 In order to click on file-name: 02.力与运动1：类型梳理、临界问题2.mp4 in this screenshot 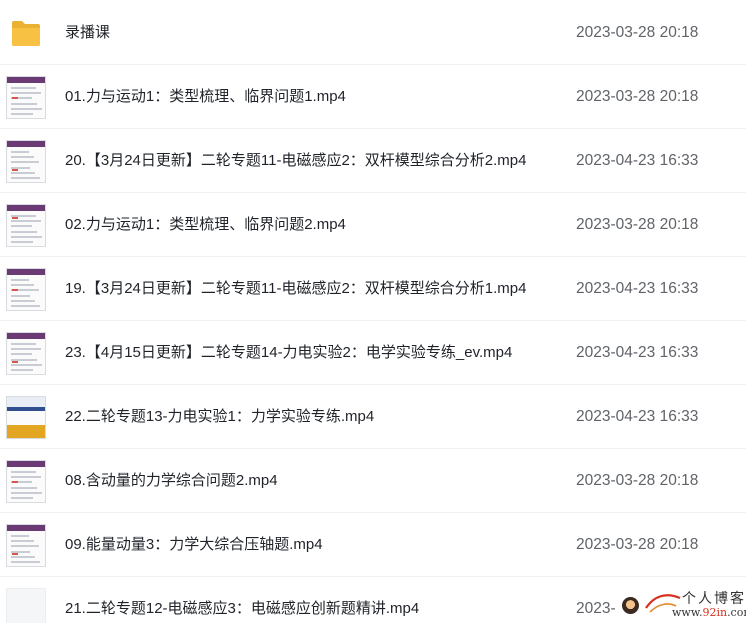, I will do `click(205, 225)`.